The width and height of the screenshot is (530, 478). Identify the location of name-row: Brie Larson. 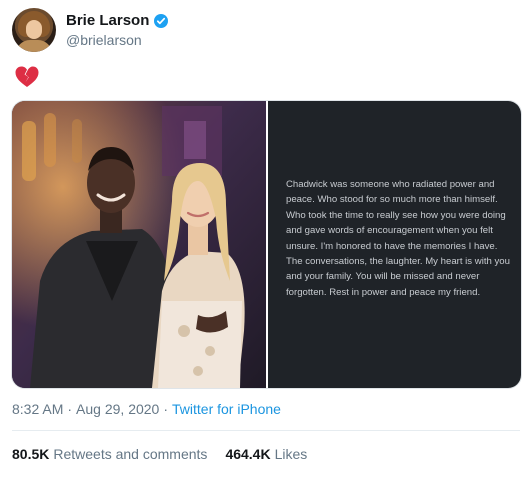
(117, 20).